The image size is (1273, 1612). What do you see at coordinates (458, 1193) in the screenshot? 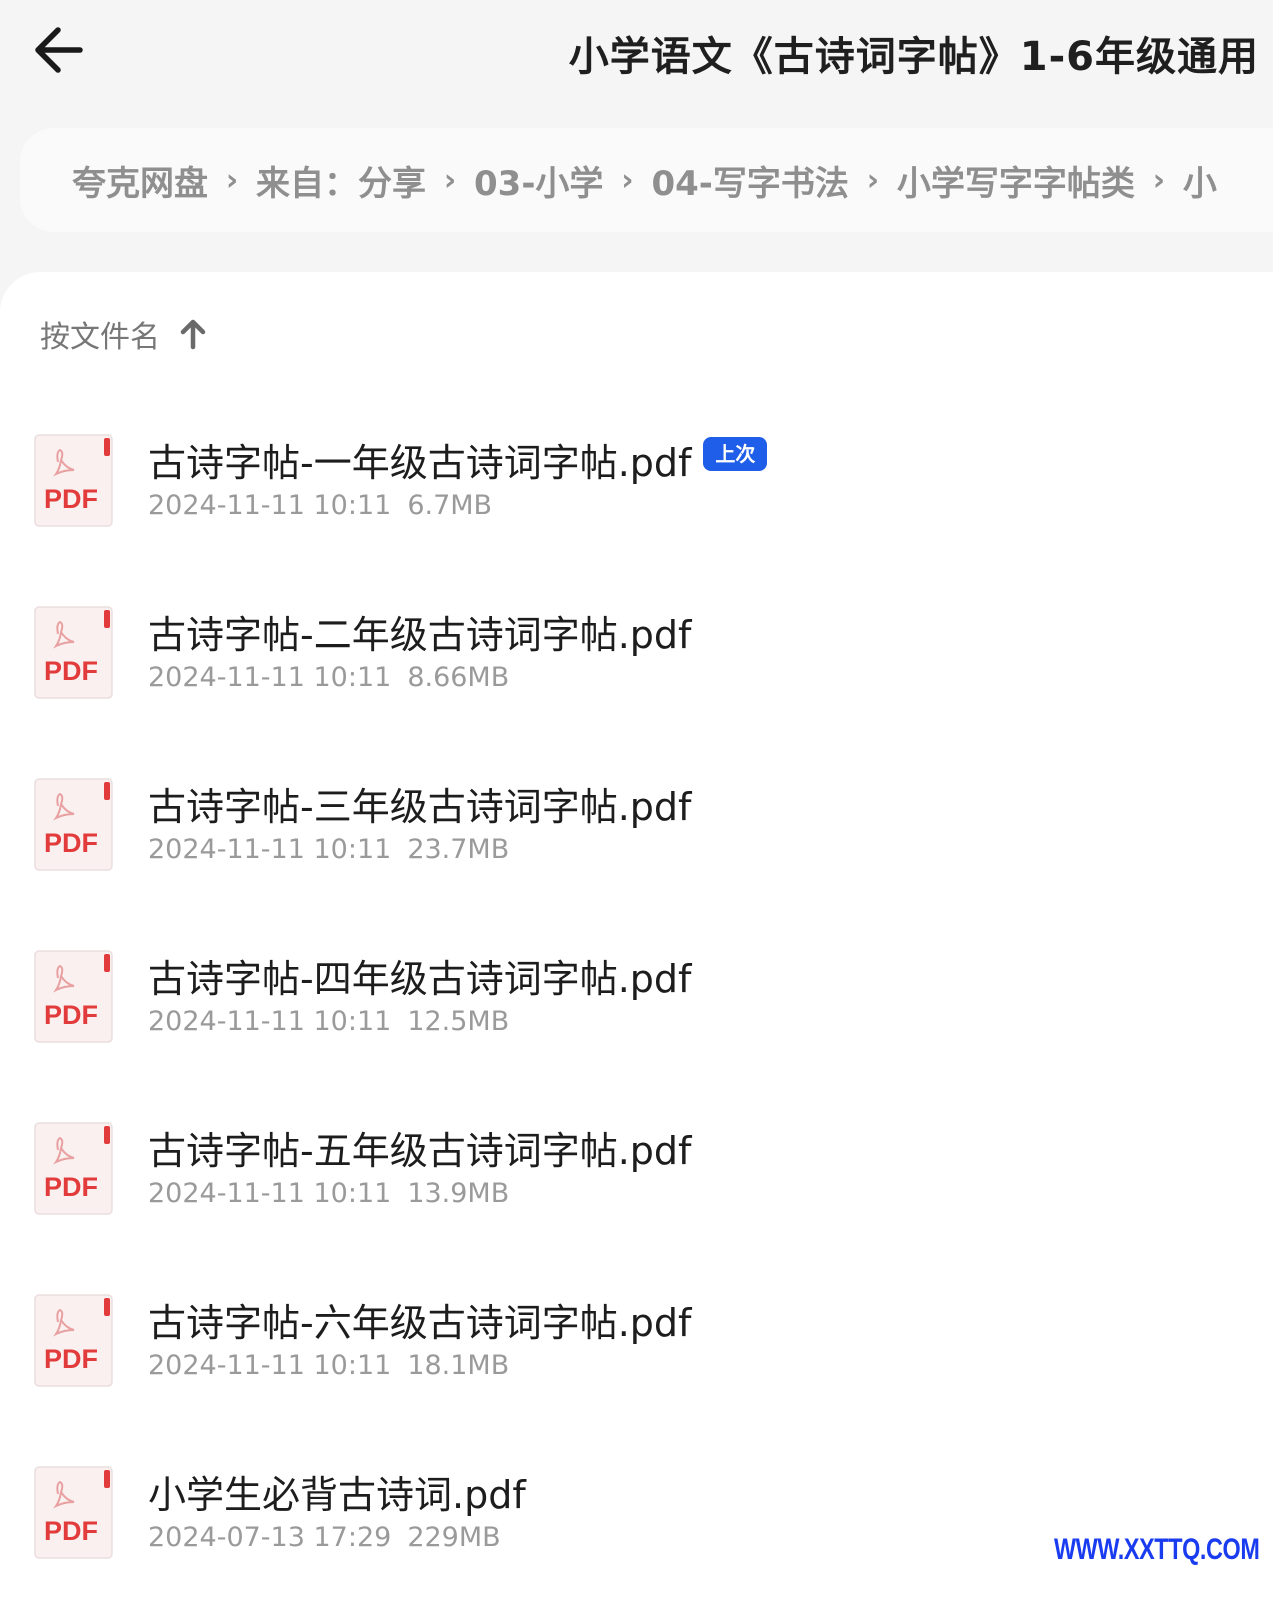
I see `file-size: 13.9MB` at bounding box center [458, 1193].